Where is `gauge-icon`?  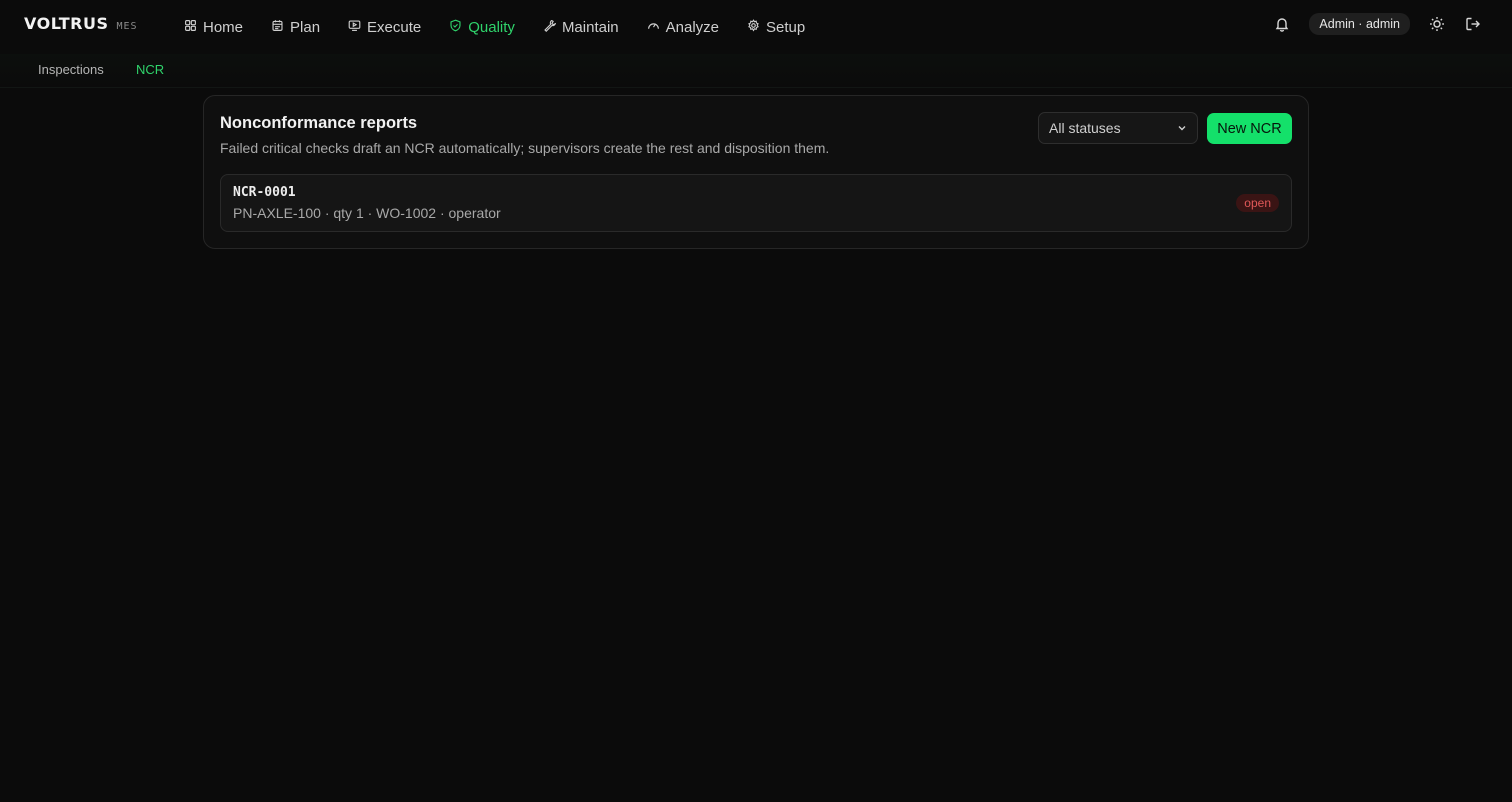
gauge-icon is located at coordinates (653, 27).